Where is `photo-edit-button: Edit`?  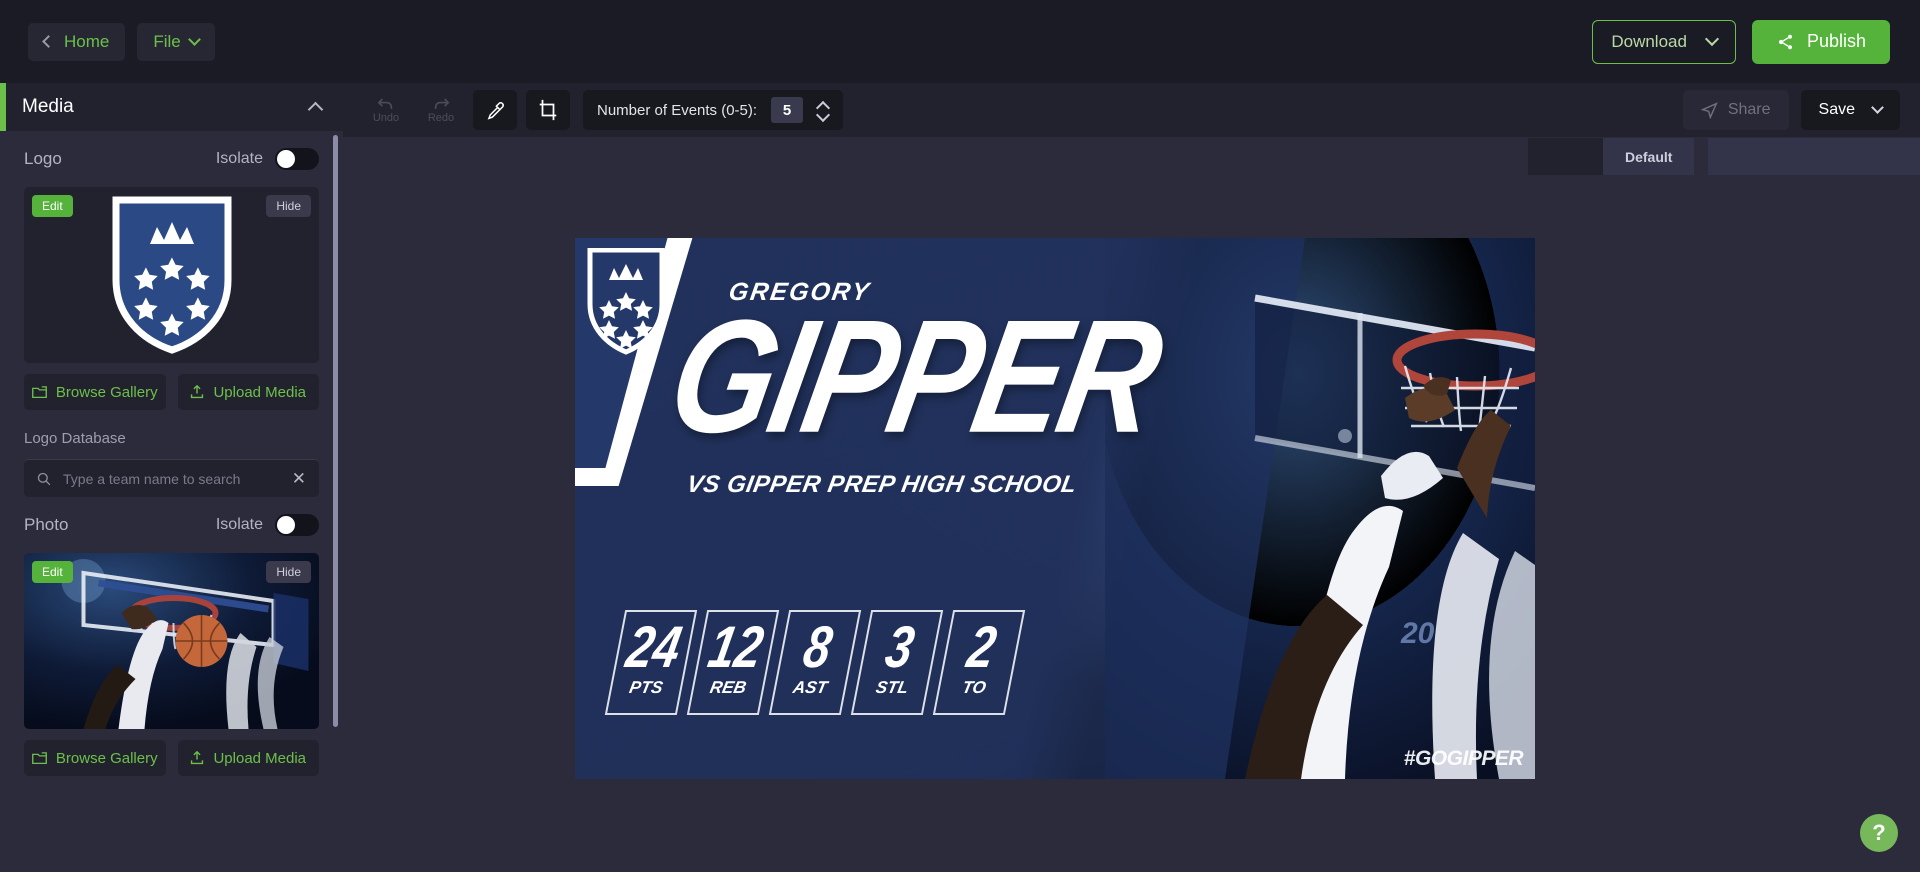
photo-edit-button: Edit is located at coordinates (52, 572).